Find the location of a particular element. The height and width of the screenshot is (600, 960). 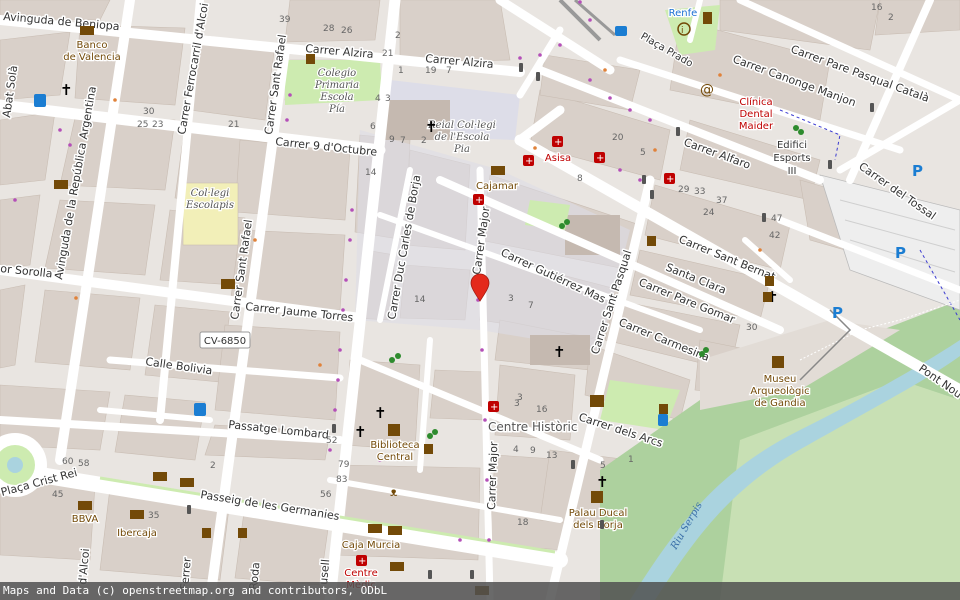

svg-text: Cajamar is located at coordinates (497, 186).